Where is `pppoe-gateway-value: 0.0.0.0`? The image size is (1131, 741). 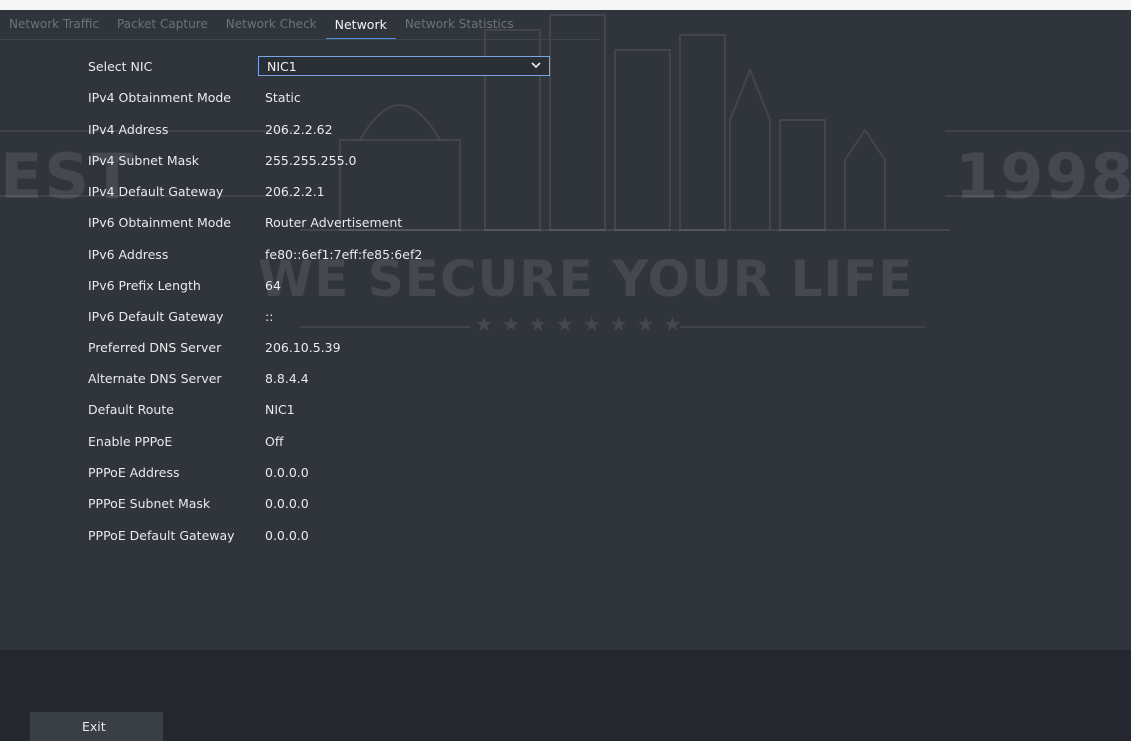 pppoe-gateway-value: 0.0.0.0 is located at coordinates (287, 535).